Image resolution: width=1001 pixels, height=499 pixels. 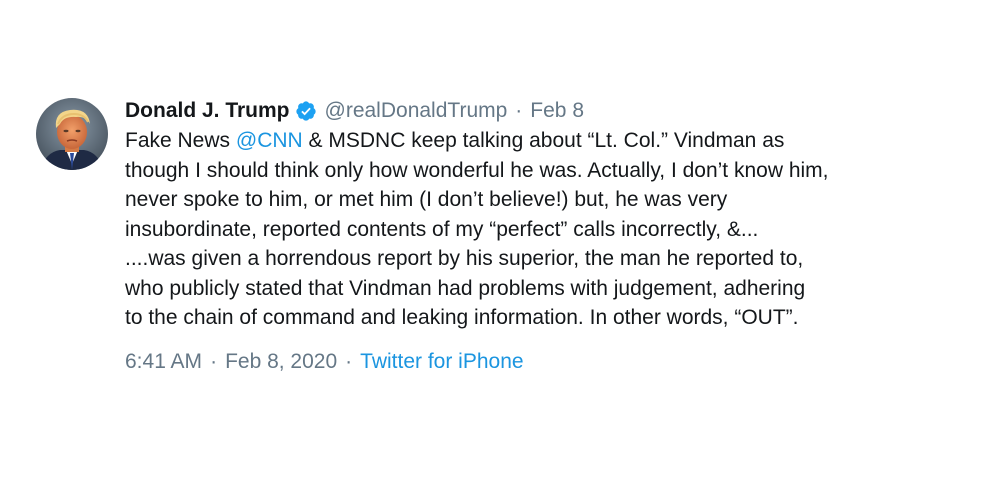 I want to click on profile-photo-avatar-icon, so click(x=72, y=134).